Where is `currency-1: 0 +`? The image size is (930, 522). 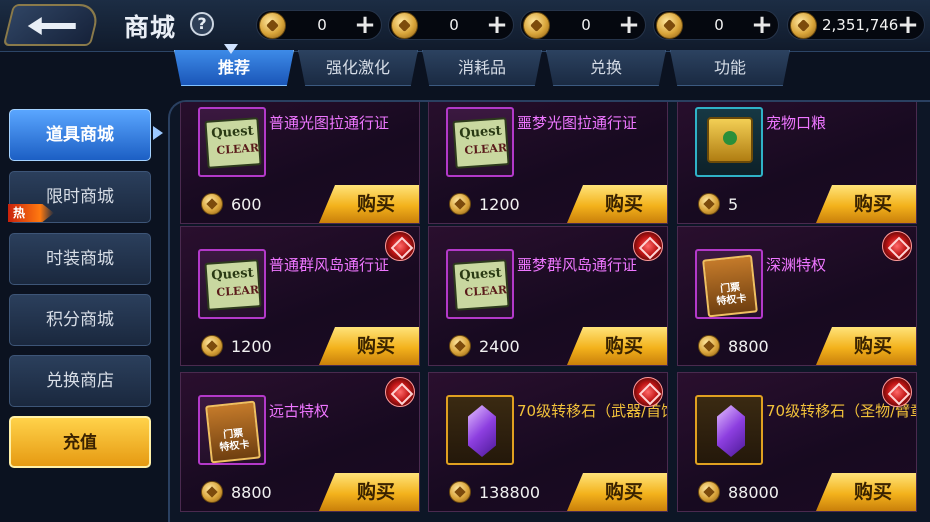 currency-1: 0 + is located at coordinates (319, 25).